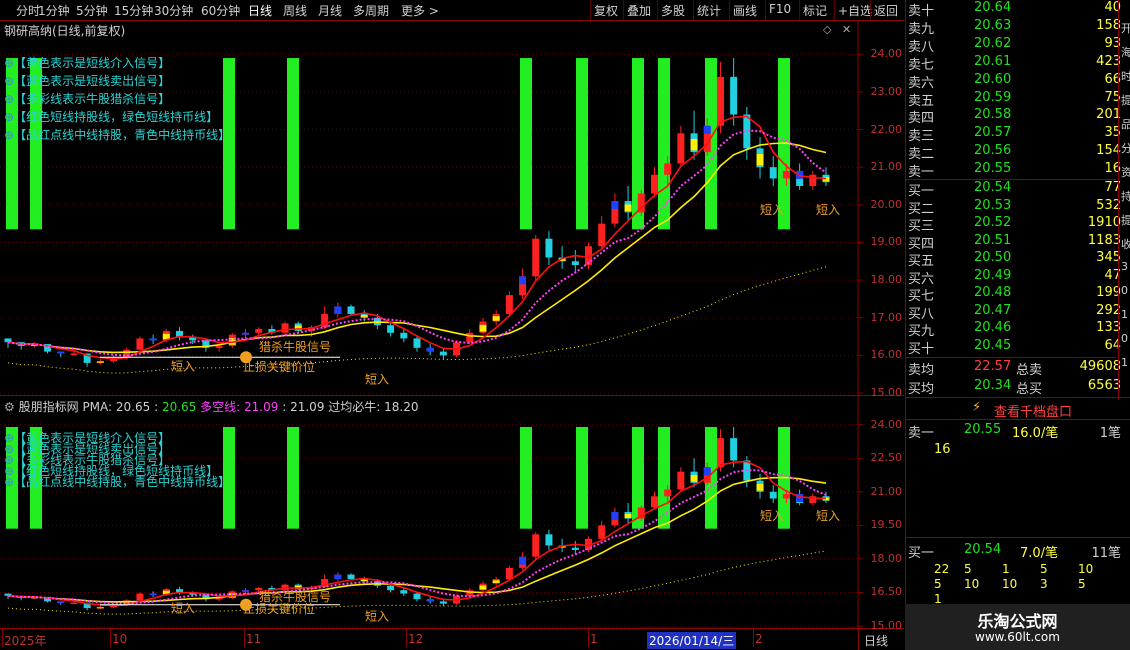 This screenshot has height=650, width=1130. Describe the element at coordinates (921, 137) in the screenshot. I see `level-label: 卖三` at that location.